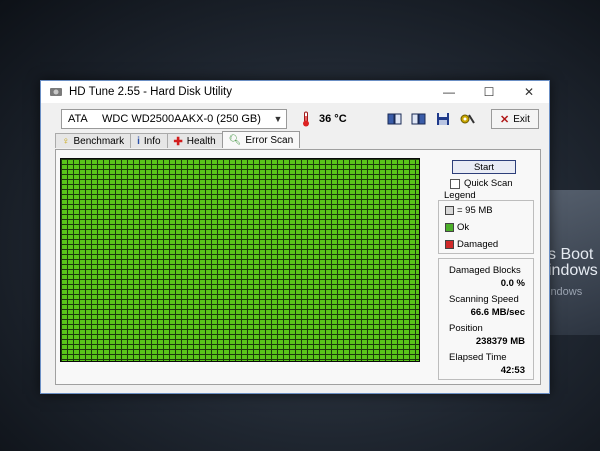 This screenshot has height=451, width=600. I want to click on tab-label: Benchmark, so click(99, 141).